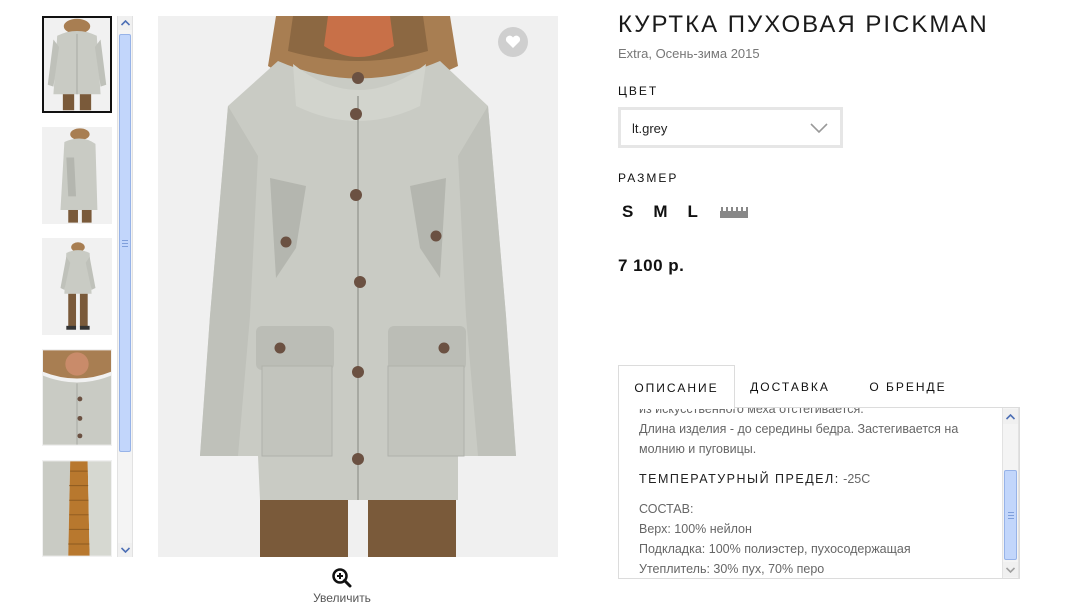  I want to click on temperature-label: ТЕМПЕРАТУРНЫЙ ПРЕДЕЛ:, so click(739, 479).